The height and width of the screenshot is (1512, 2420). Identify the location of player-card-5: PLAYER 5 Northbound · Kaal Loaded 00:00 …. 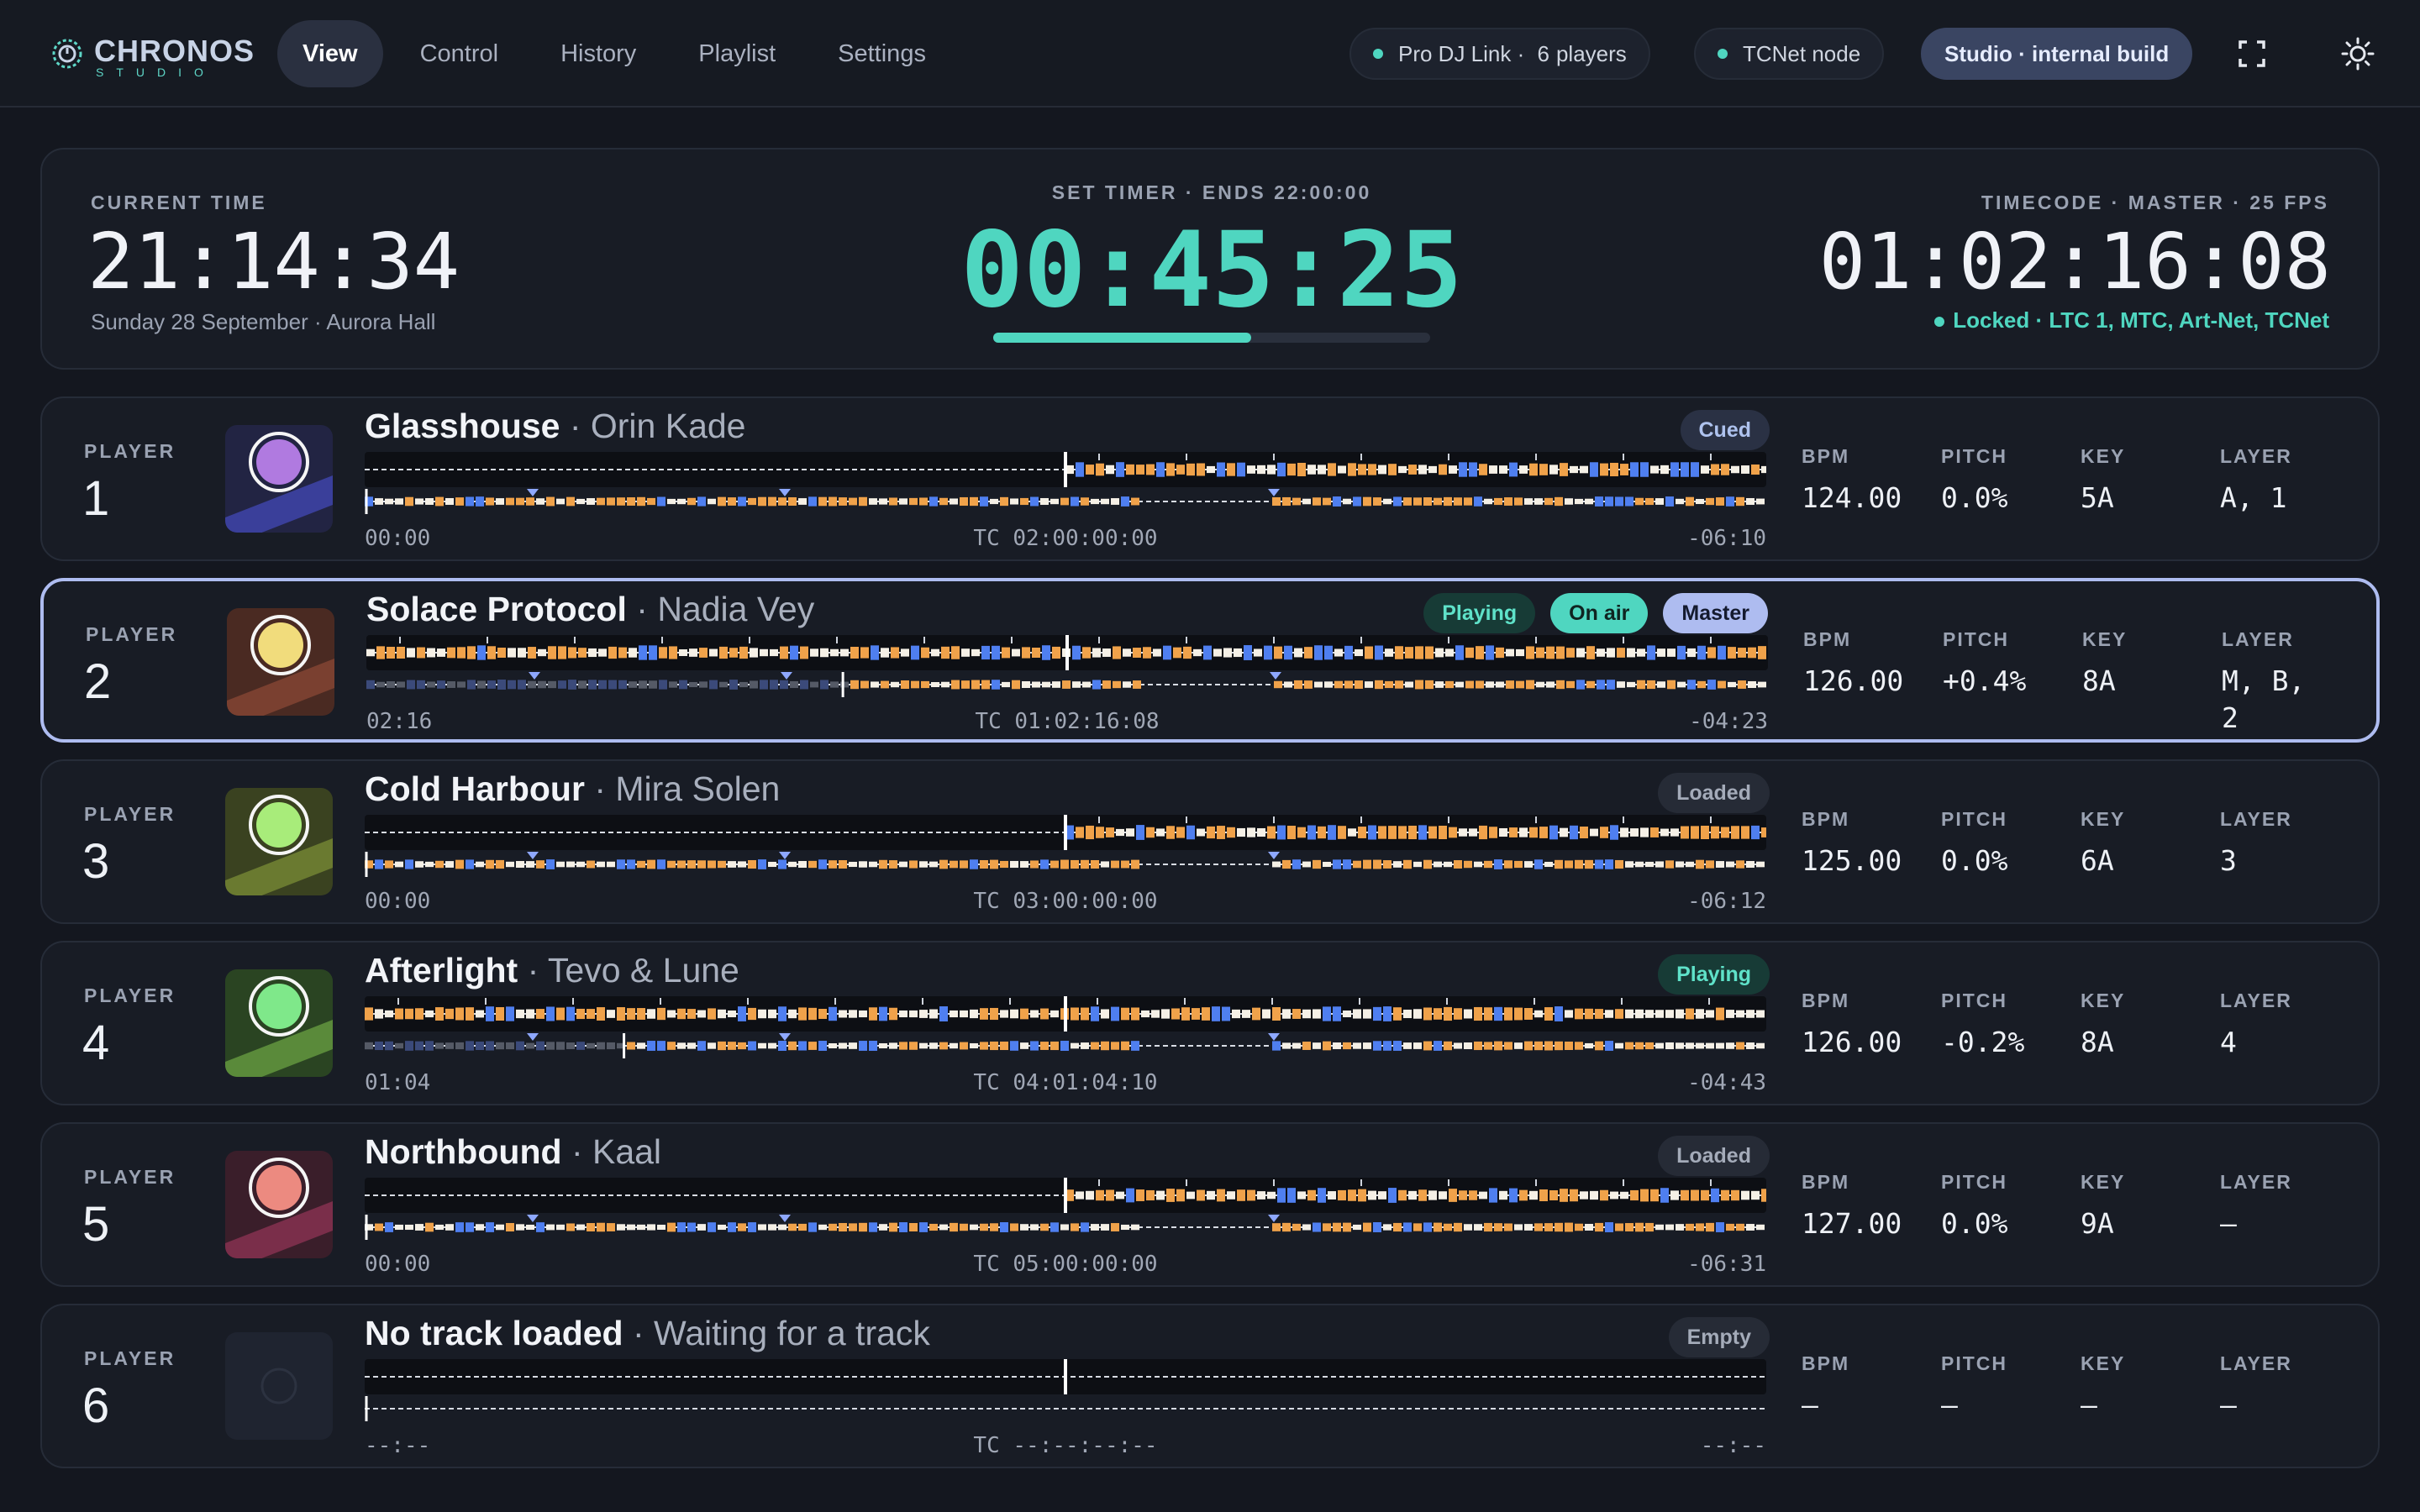
(1210, 1204).